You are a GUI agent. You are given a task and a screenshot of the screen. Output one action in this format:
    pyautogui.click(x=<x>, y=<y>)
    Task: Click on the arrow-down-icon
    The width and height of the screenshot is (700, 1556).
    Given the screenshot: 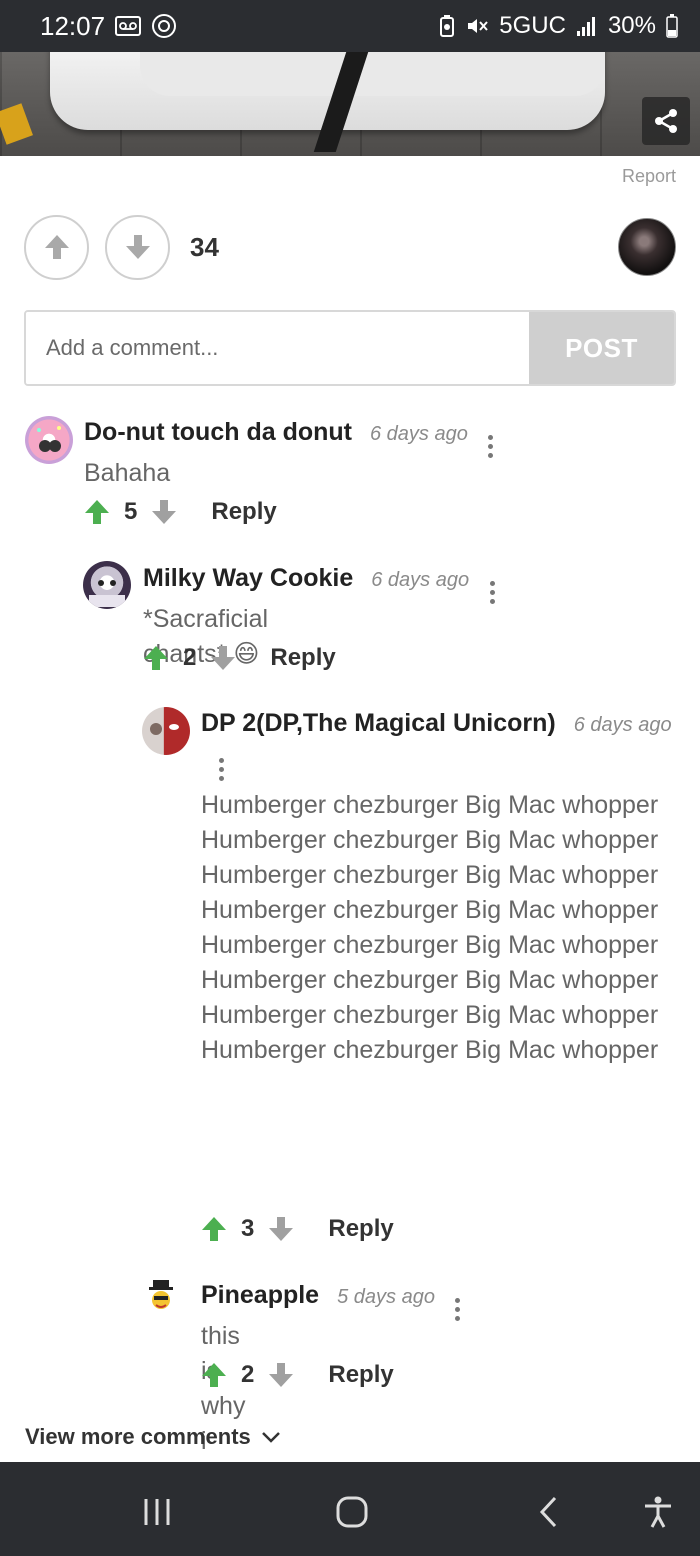 What is the action you would take?
    pyautogui.click(x=137, y=247)
    